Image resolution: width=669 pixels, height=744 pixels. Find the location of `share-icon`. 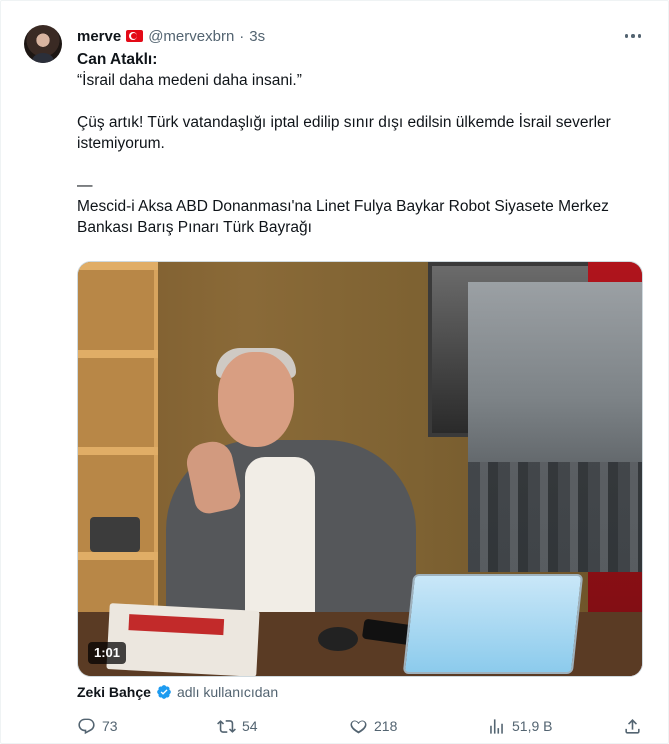

share-icon is located at coordinates (632, 726).